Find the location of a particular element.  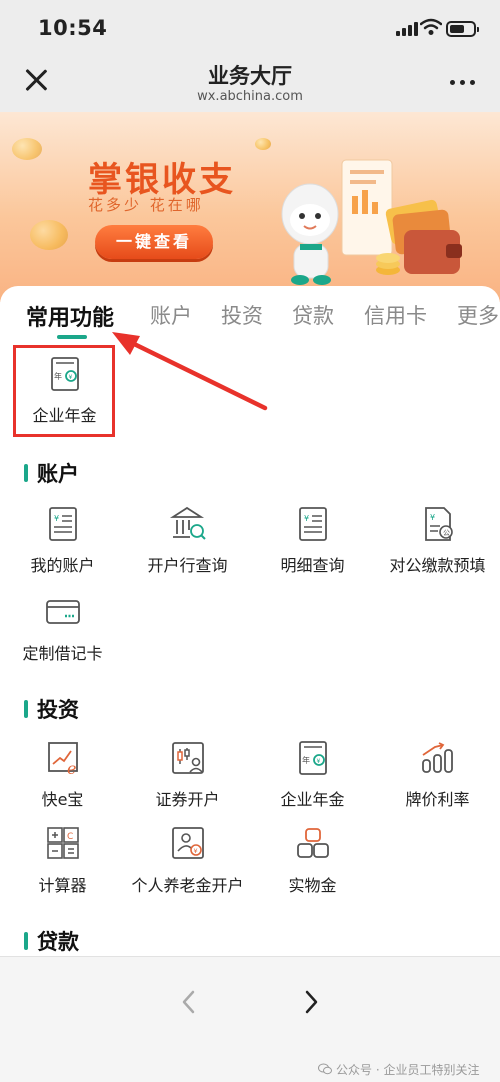

forward-arrow-icon is located at coordinates (311, 1002).